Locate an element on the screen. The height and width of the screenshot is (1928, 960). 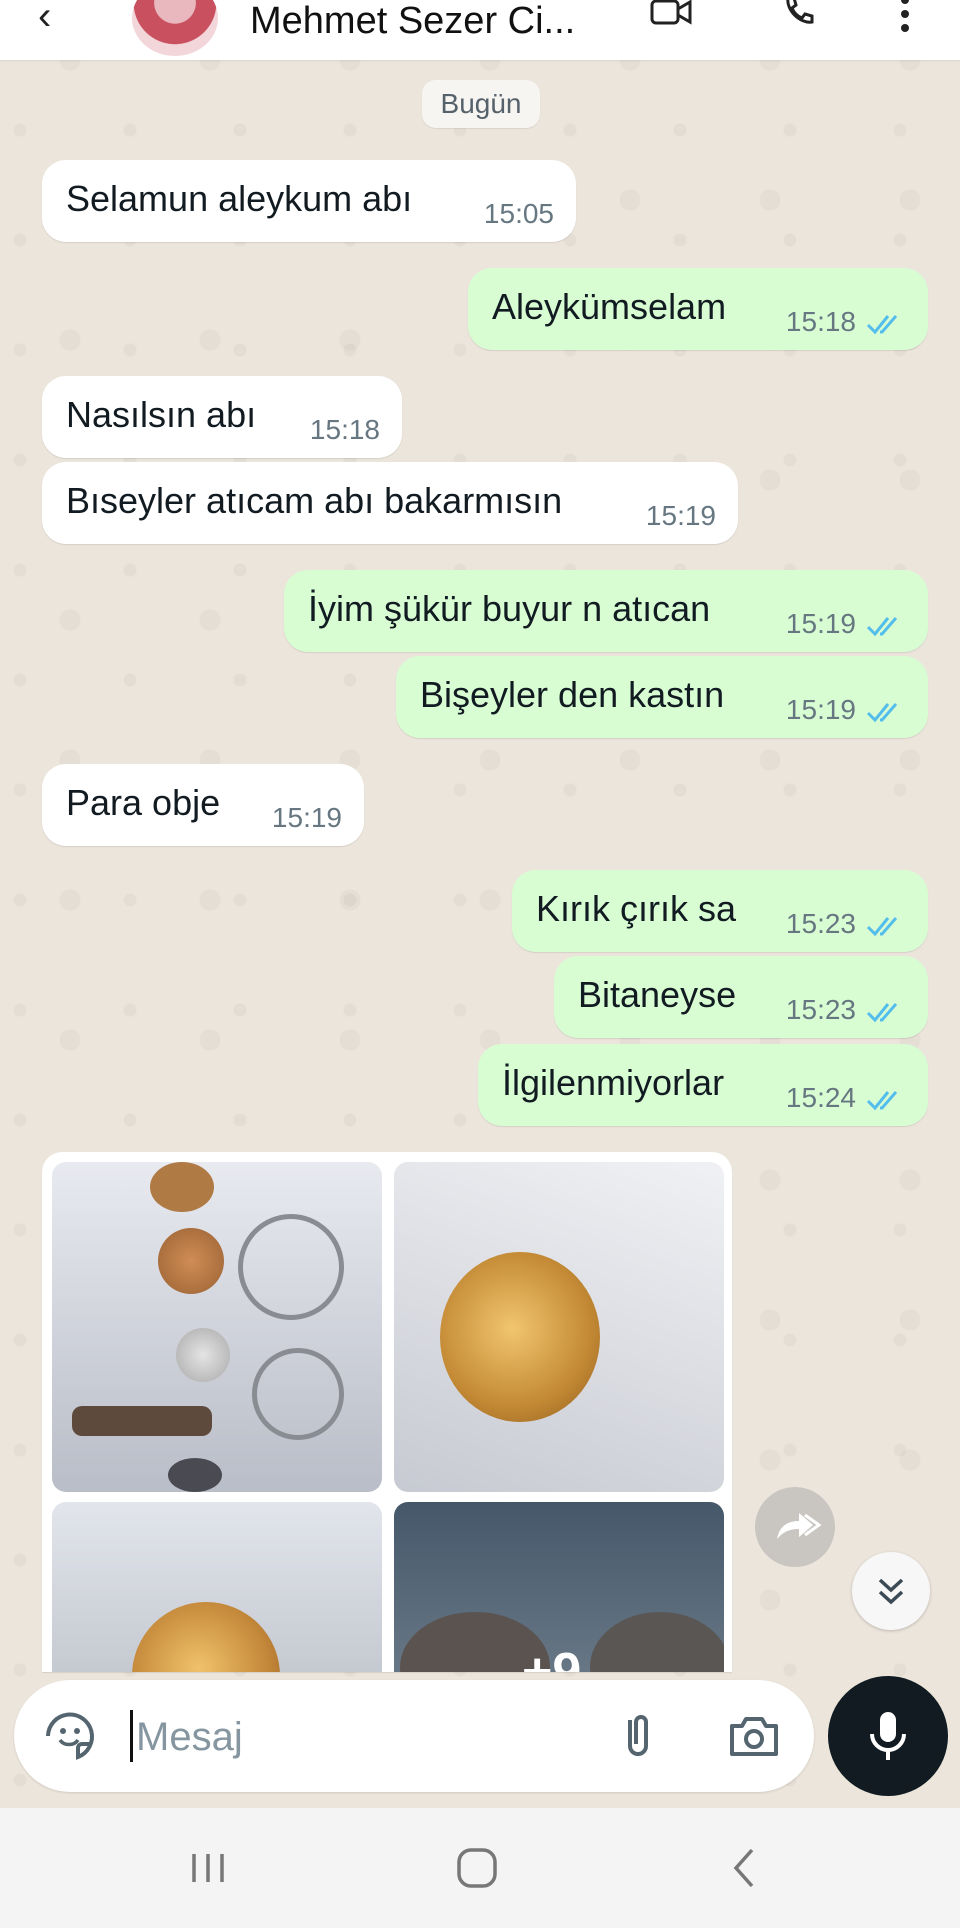
forward-icon is located at coordinates (799, 1526).